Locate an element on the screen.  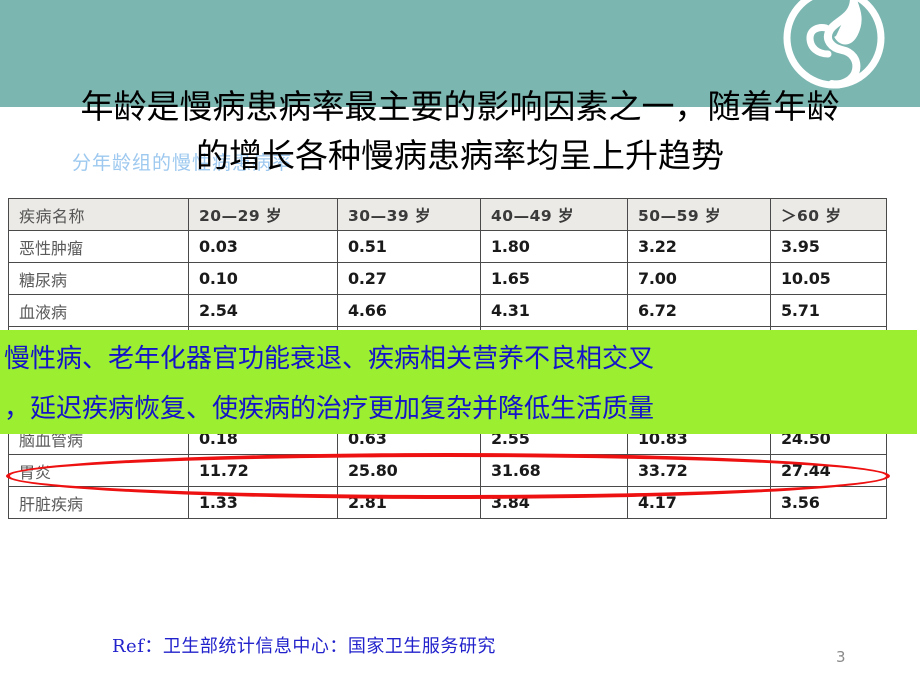
cell-value: 3.84 is located at coordinates (554, 502).